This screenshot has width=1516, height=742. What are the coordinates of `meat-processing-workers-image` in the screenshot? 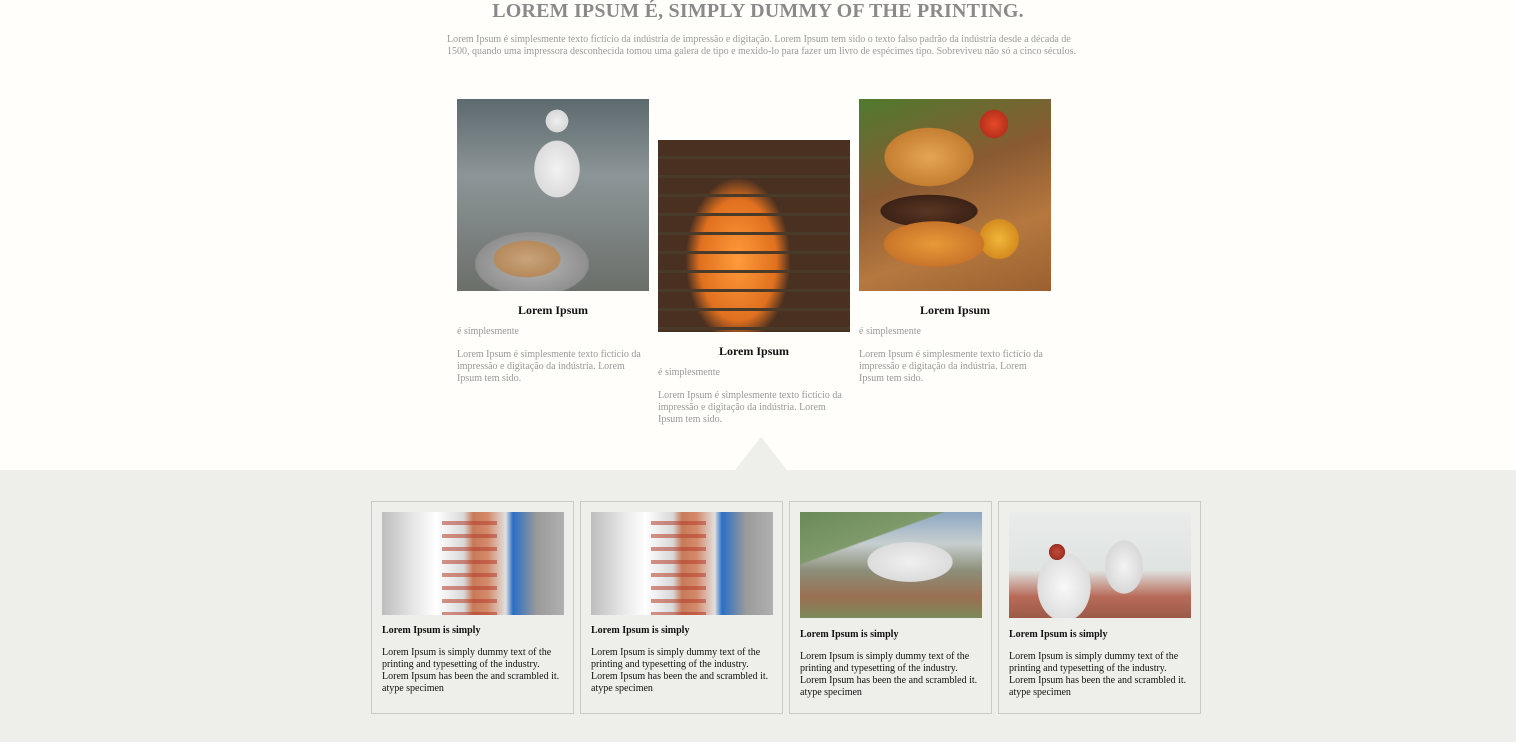 It's located at (1100, 565).